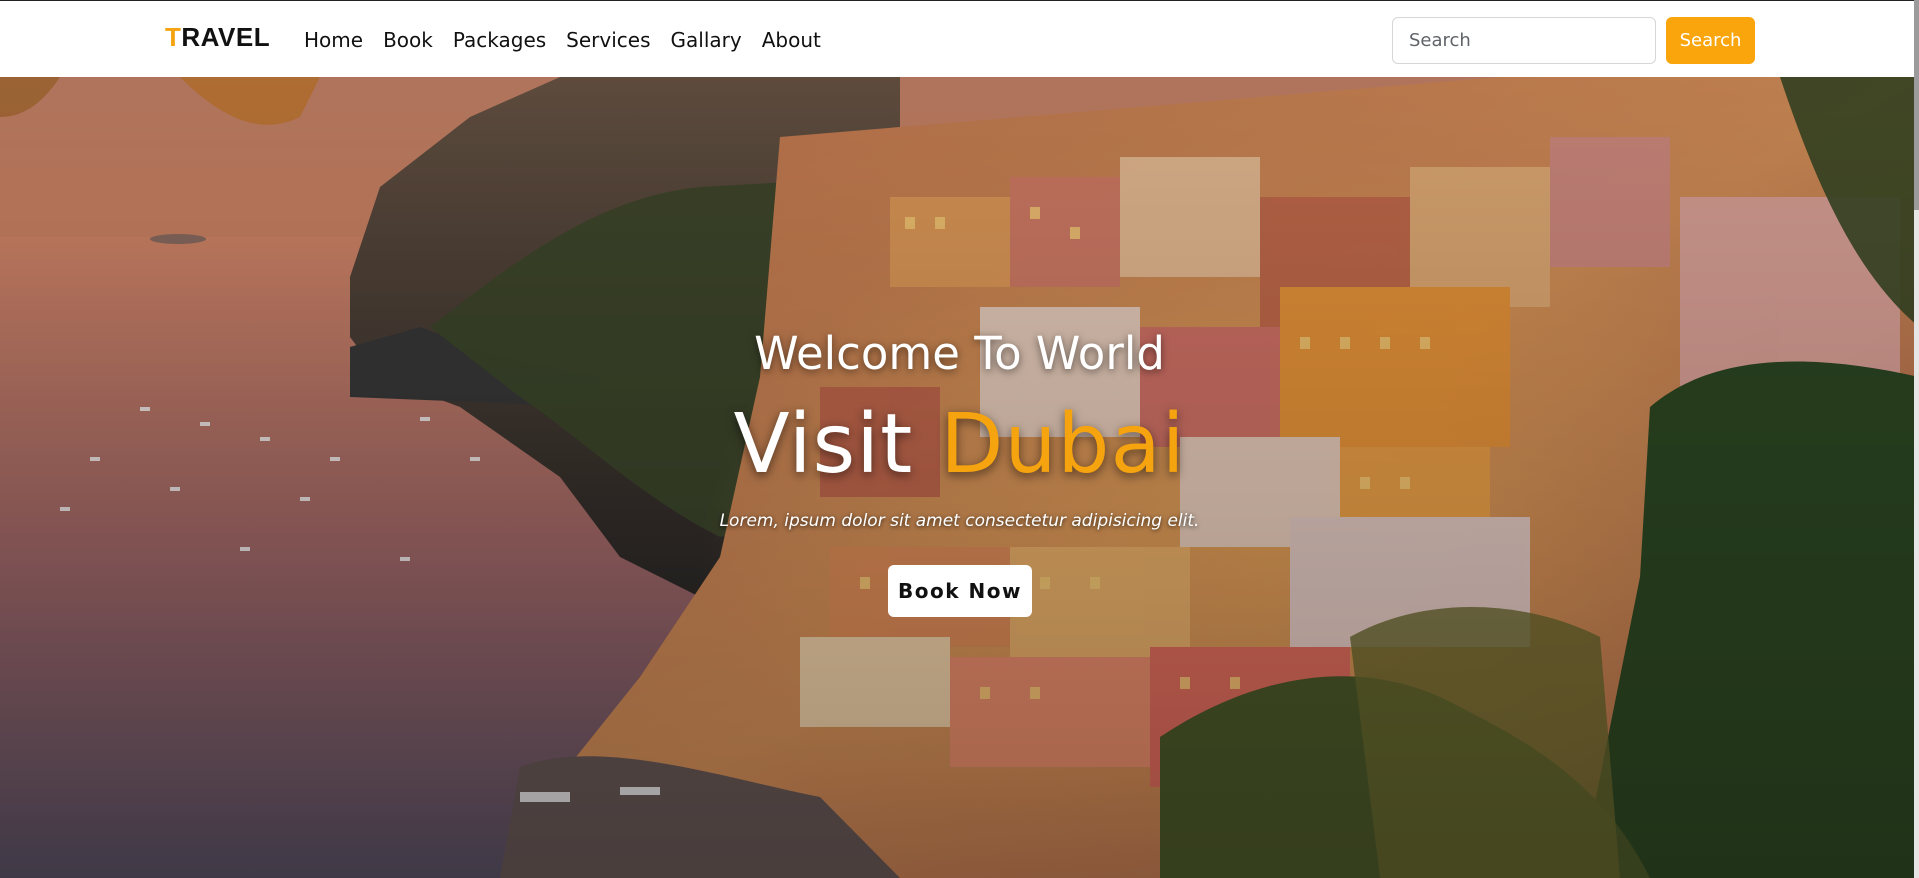  I want to click on hero-headline: Visit Dubai, so click(959, 445).